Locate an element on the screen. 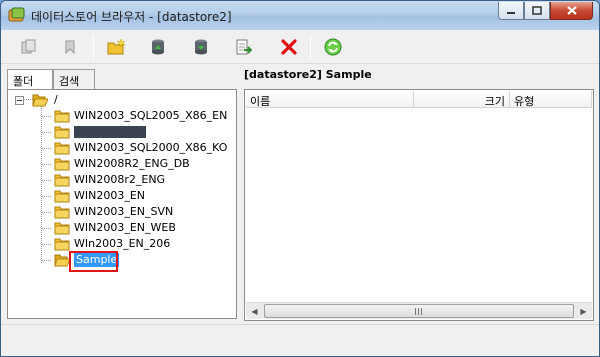  back-icon is located at coordinates (70, 47).